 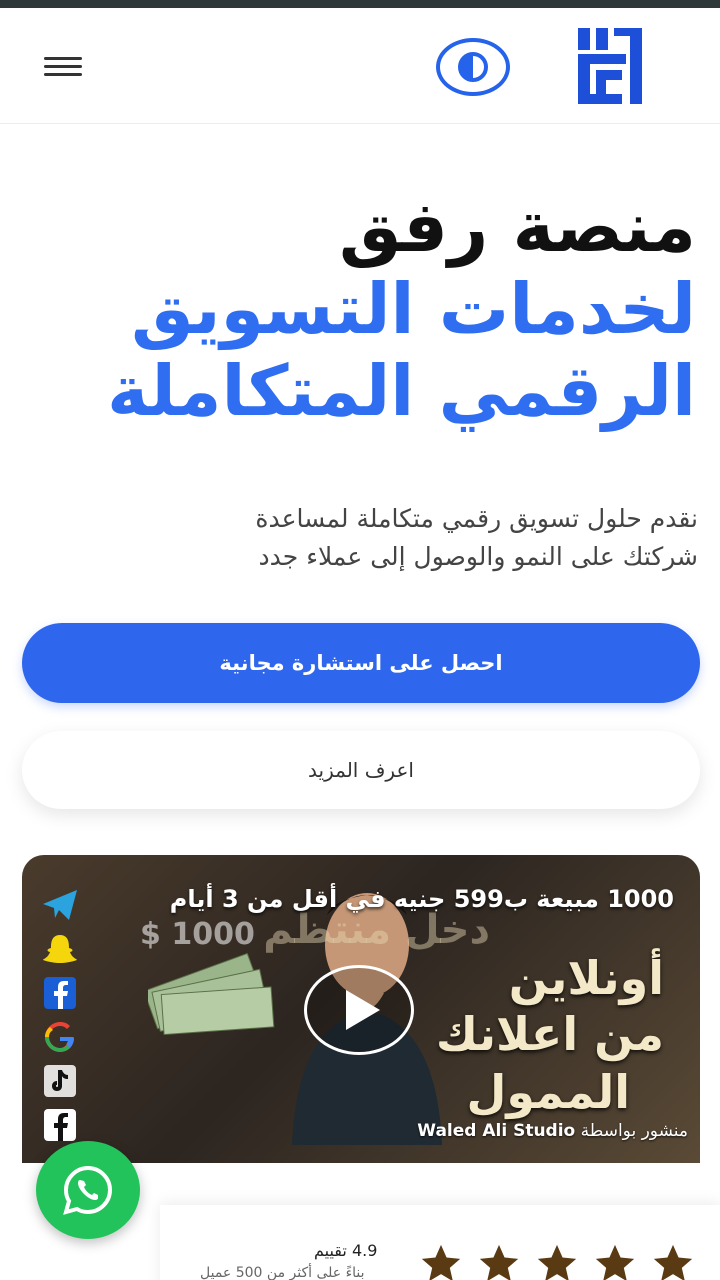 I want to click on contrast-icon, so click(x=473, y=67).